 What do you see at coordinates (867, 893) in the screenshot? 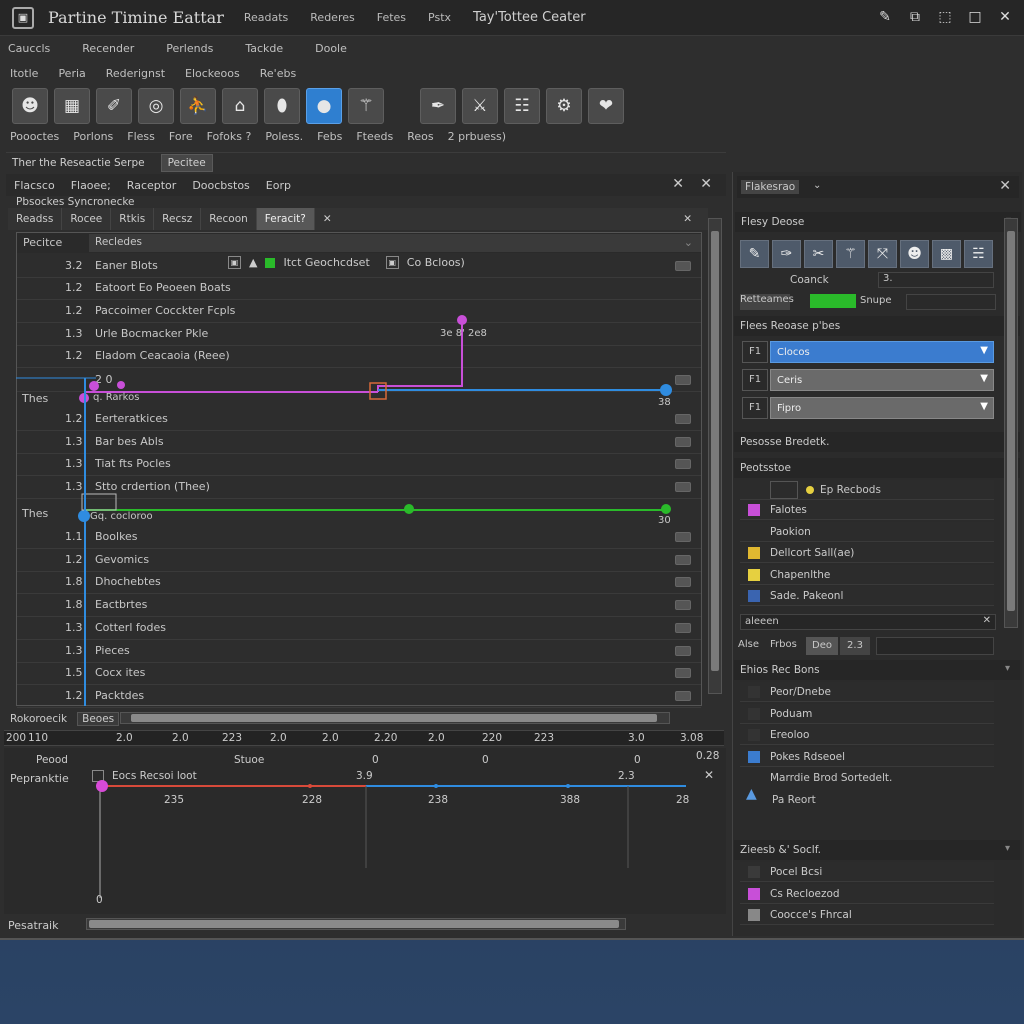
I see `effects-list-item: Cs Recloezod` at bounding box center [867, 893].